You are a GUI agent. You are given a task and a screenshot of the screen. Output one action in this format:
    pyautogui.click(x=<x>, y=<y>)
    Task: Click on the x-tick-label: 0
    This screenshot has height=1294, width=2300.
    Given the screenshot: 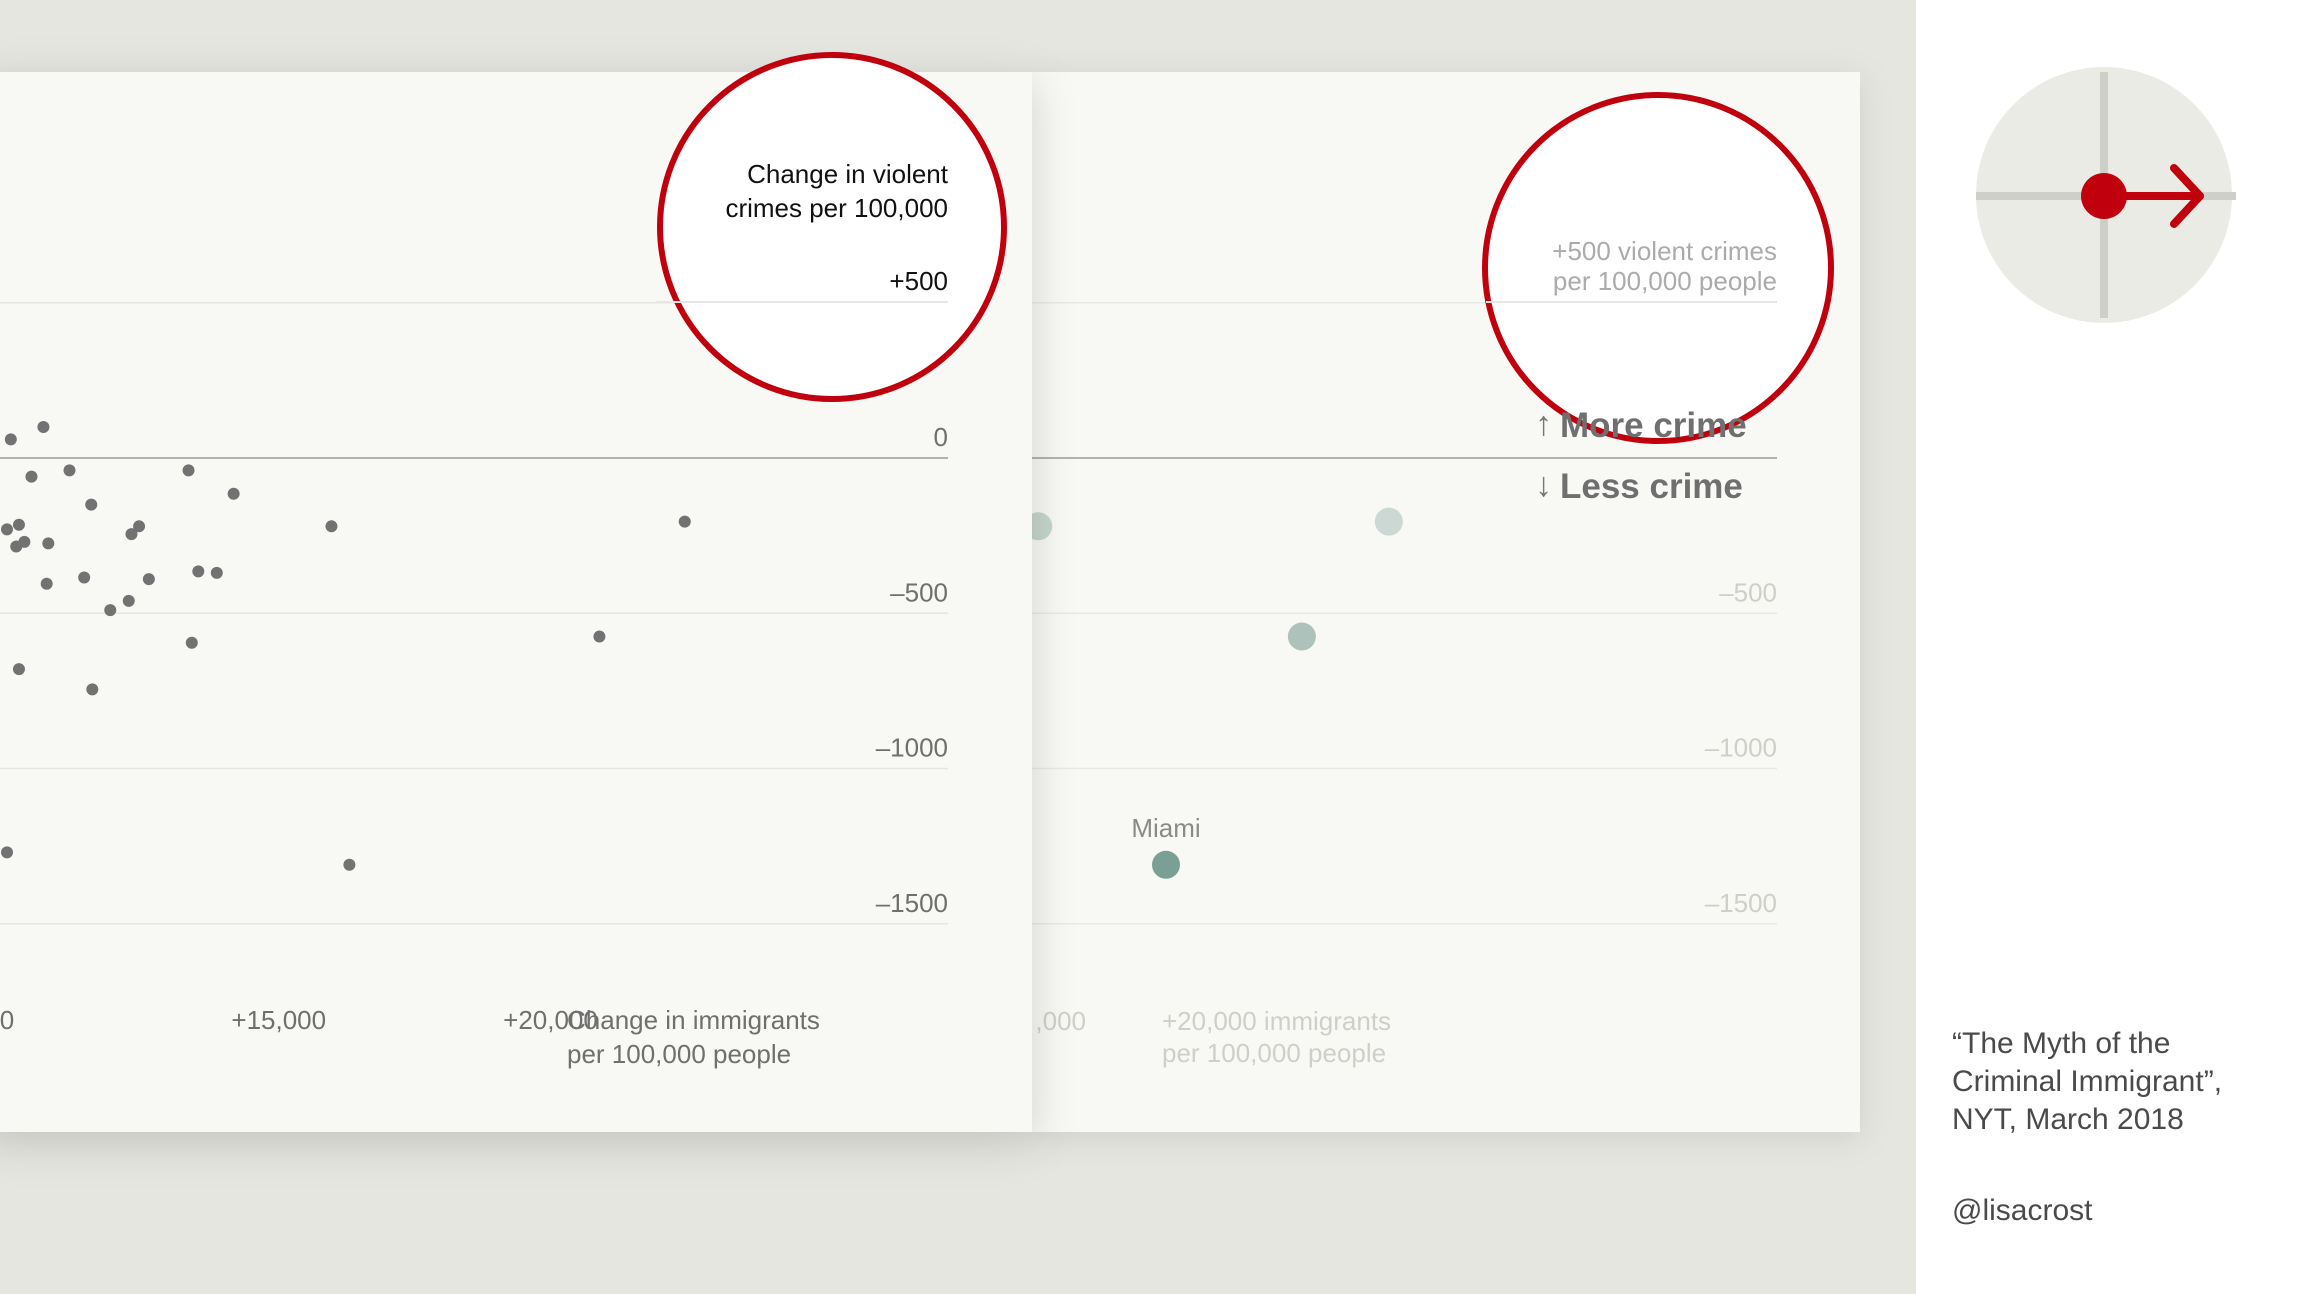 What is the action you would take?
    pyautogui.click(x=7, y=1020)
    